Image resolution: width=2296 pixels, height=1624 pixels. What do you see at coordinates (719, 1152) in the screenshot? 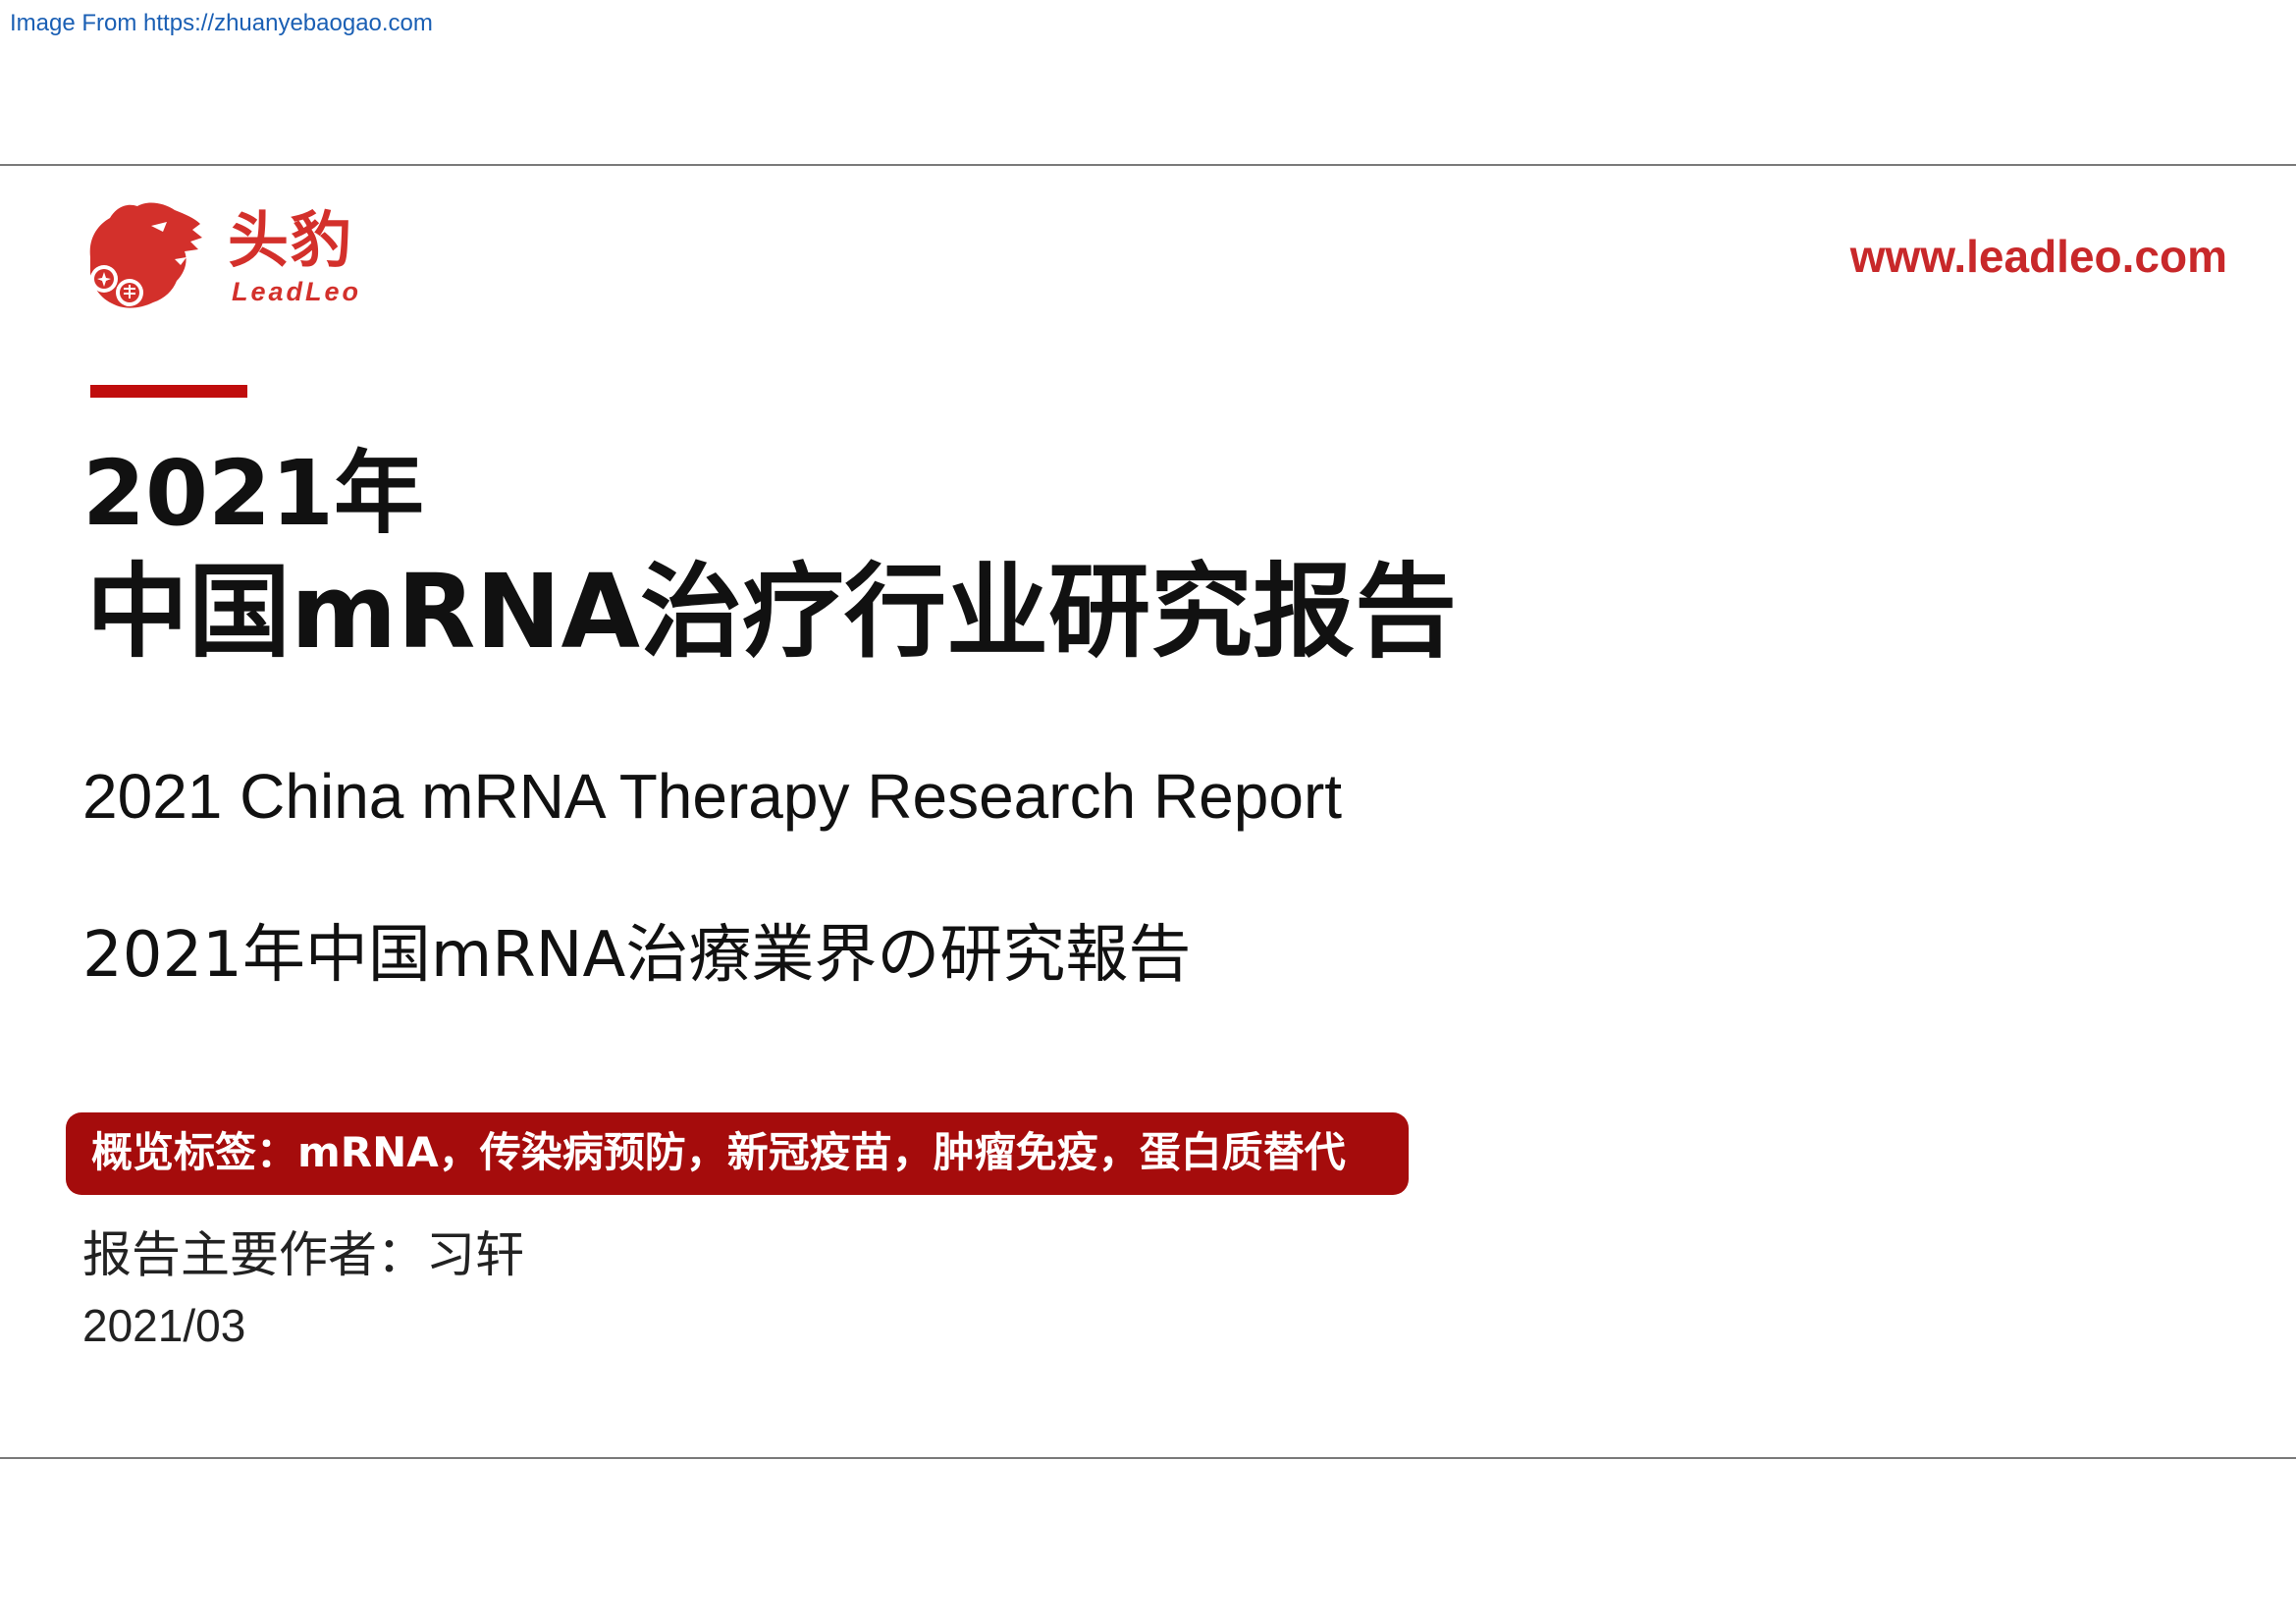
I see `overview-tags-text: 概览标签：mRNA，传染病预防，新冠疫苗，肿瘤免疫，蛋白质替代` at bounding box center [719, 1152].